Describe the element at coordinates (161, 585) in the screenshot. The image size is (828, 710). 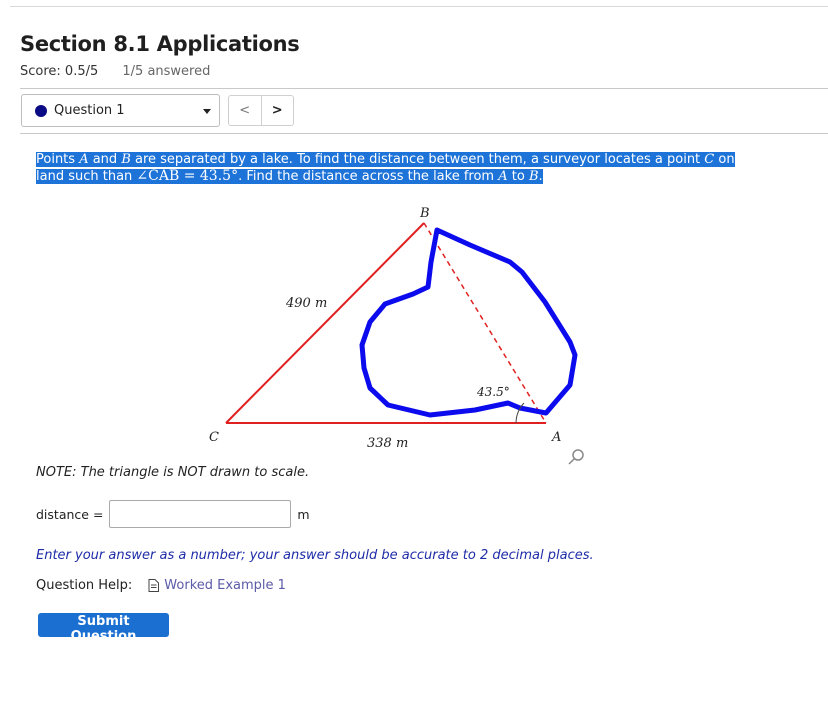
I see `question-help: Question Help: Worked Example 1` at that location.